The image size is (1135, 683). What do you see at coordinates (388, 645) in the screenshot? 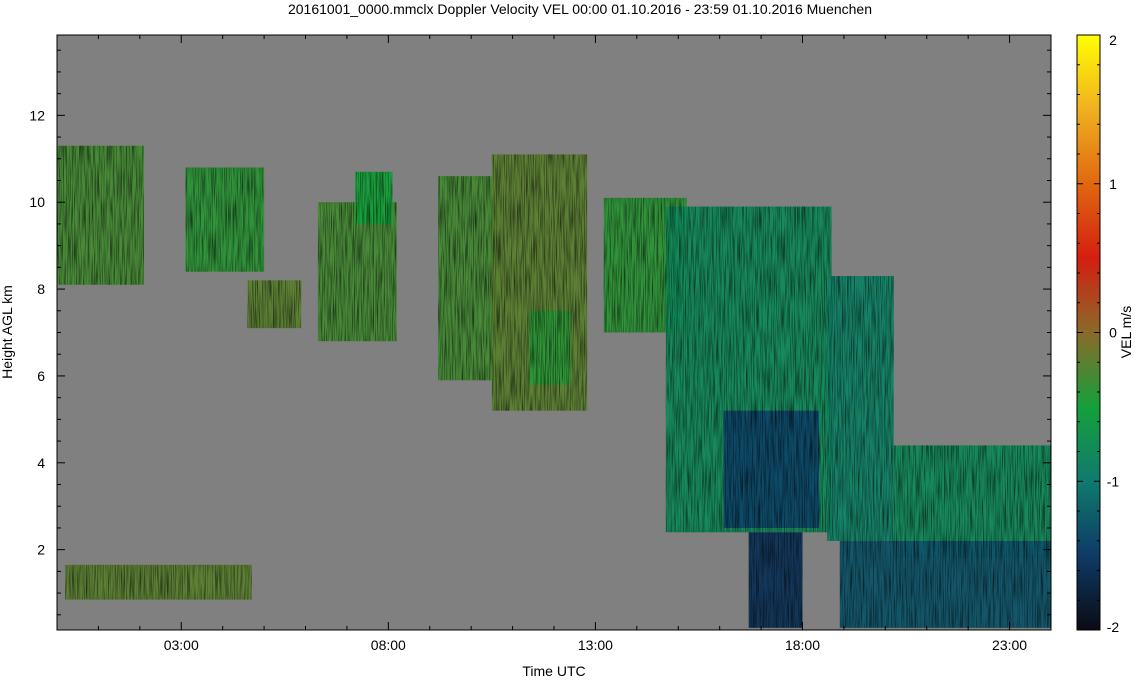
I see `x-tick-label: 08:00` at bounding box center [388, 645].